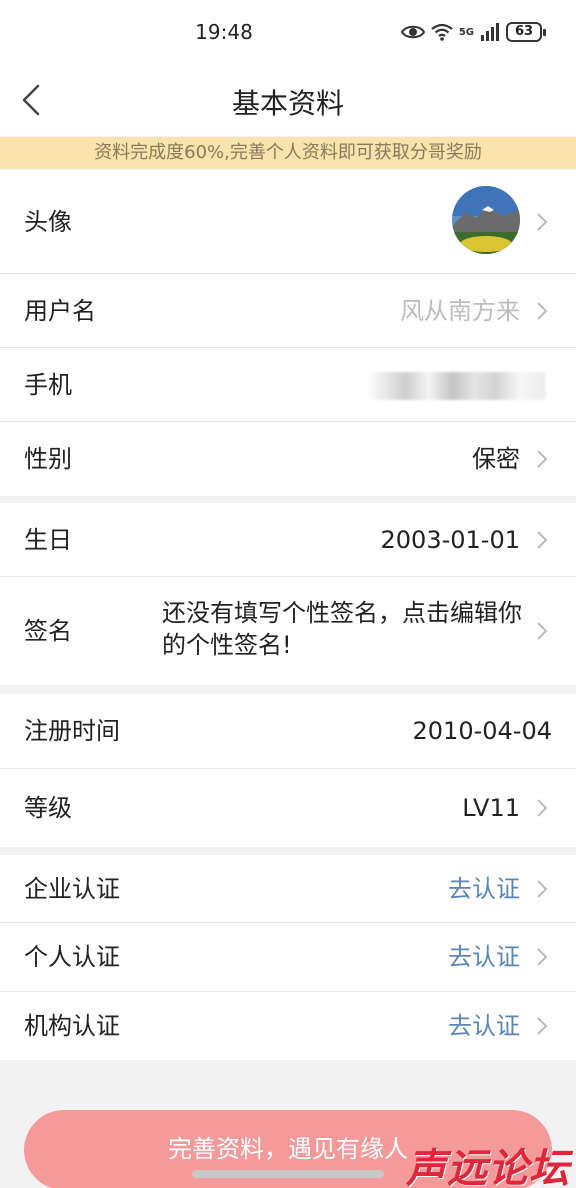 The height and width of the screenshot is (1188, 576). What do you see at coordinates (288, 808) in the screenshot?
I see `level-row: 等级 LV11` at bounding box center [288, 808].